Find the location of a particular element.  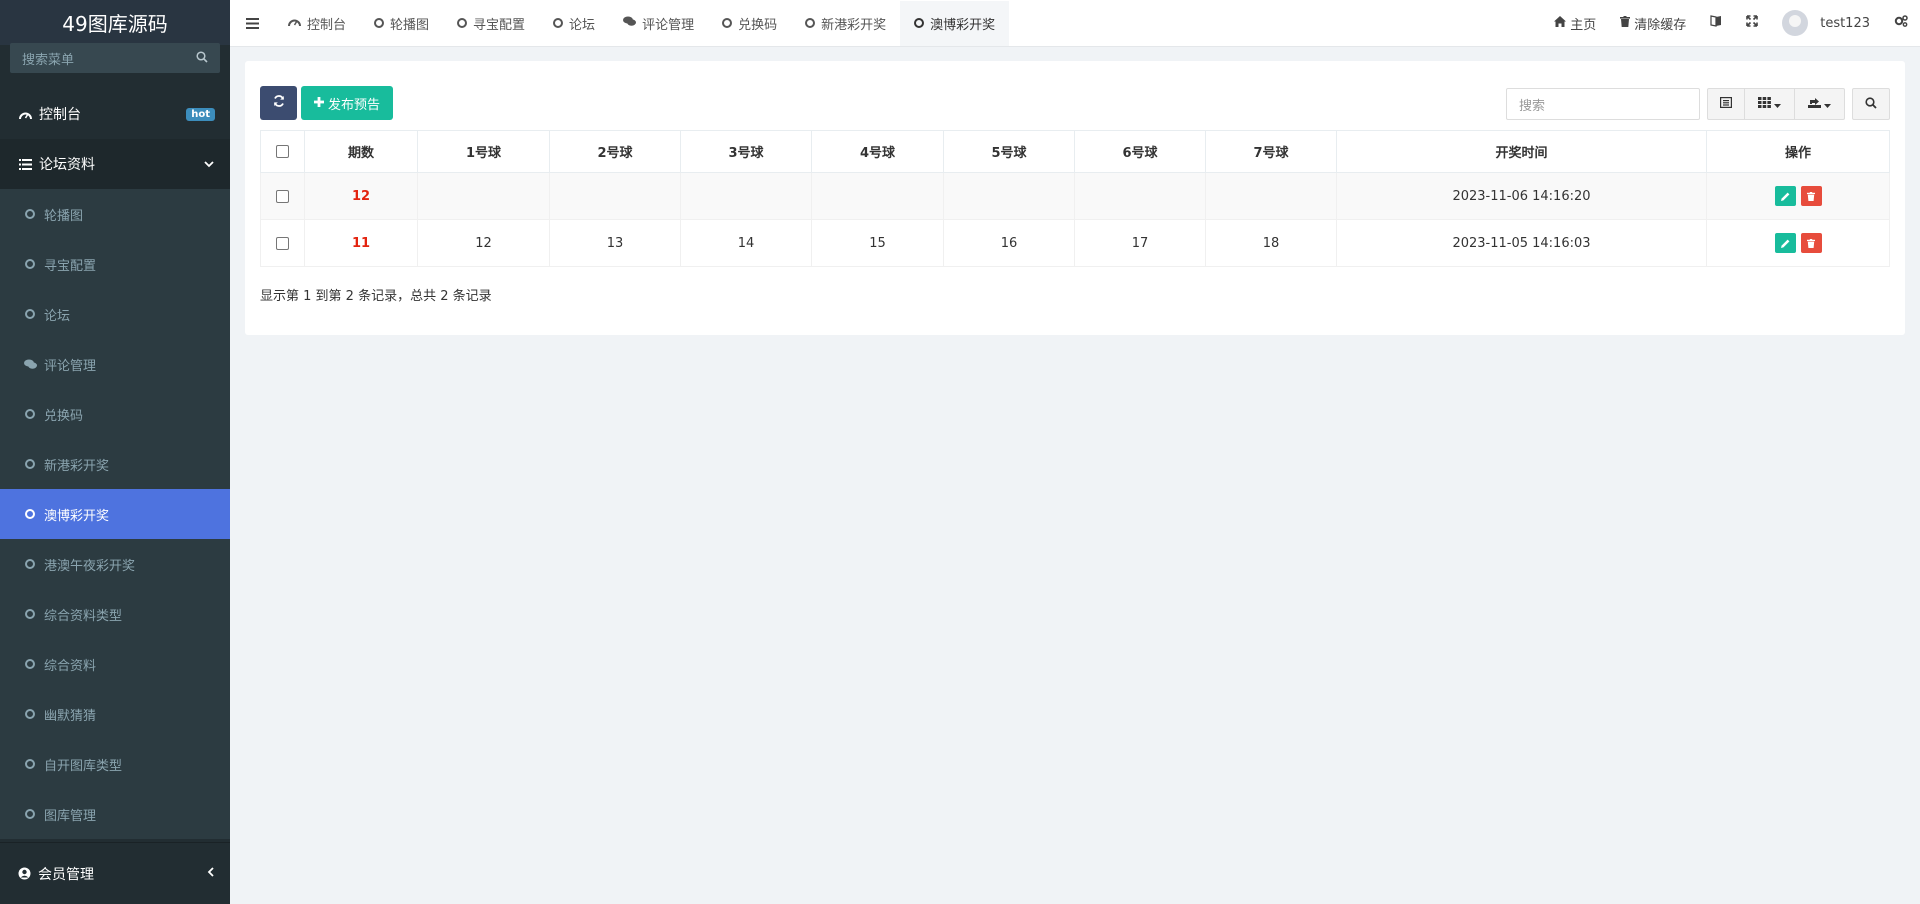

table-tools: 搜索 is located at coordinates (1698, 104).